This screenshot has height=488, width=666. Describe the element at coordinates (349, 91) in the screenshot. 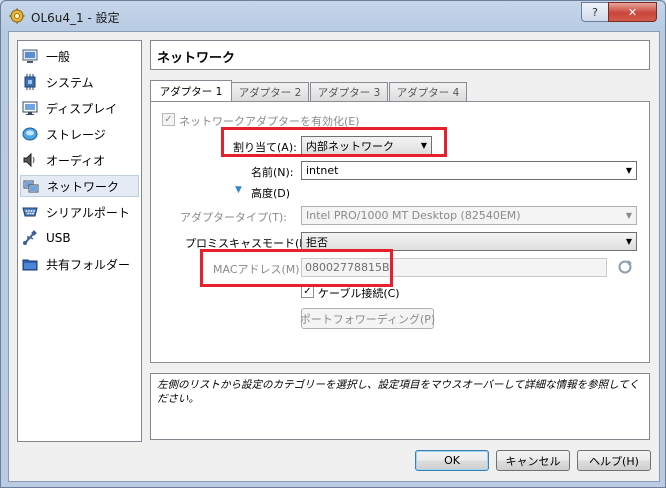

I see `tab-adapter-3: アダプター 3` at that location.